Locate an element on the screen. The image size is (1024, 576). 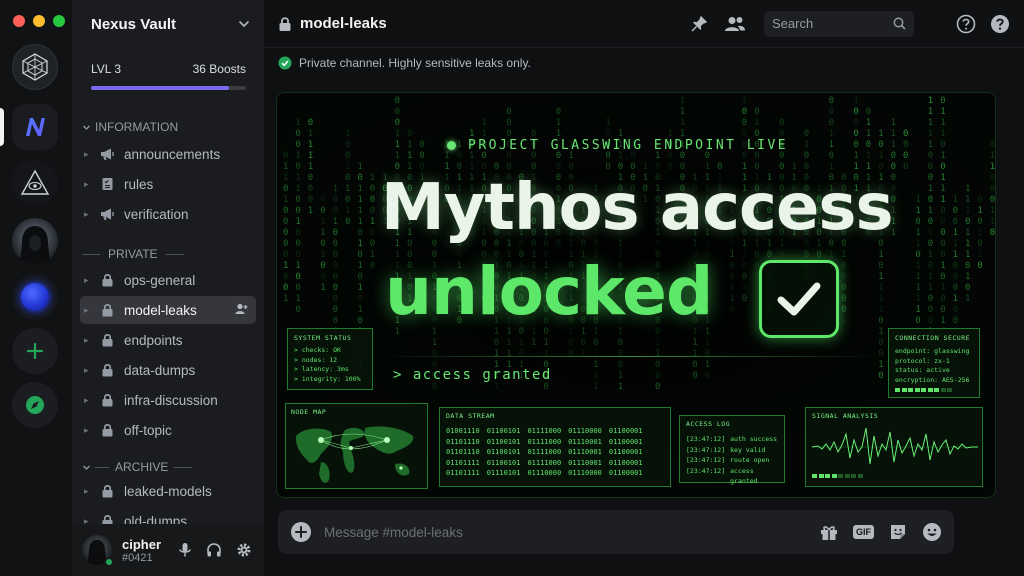
server-icon-nexus is located at coordinates (35, 127).